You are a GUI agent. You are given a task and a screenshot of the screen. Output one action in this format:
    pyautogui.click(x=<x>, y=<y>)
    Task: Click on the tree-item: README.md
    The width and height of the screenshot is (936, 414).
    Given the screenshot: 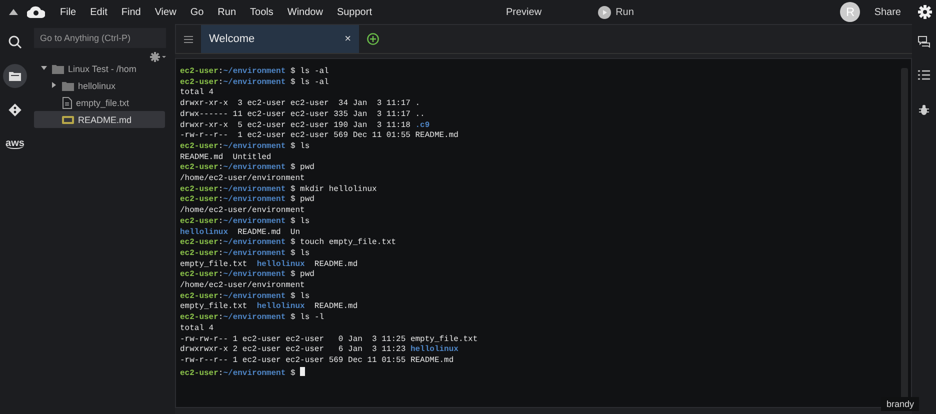 What is the action you would take?
    pyautogui.click(x=99, y=119)
    